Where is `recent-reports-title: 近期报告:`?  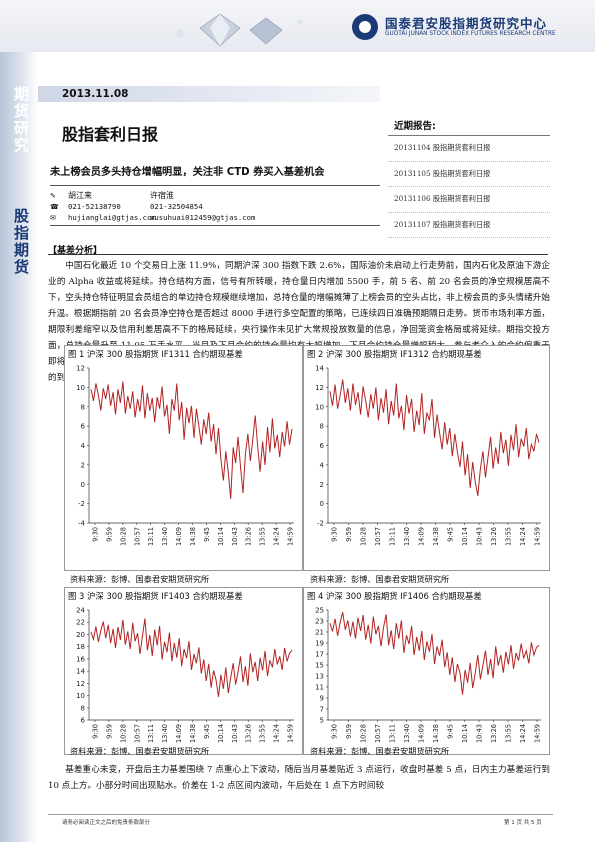
recent-reports-title: 近期报告: is located at coordinates (415, 126).